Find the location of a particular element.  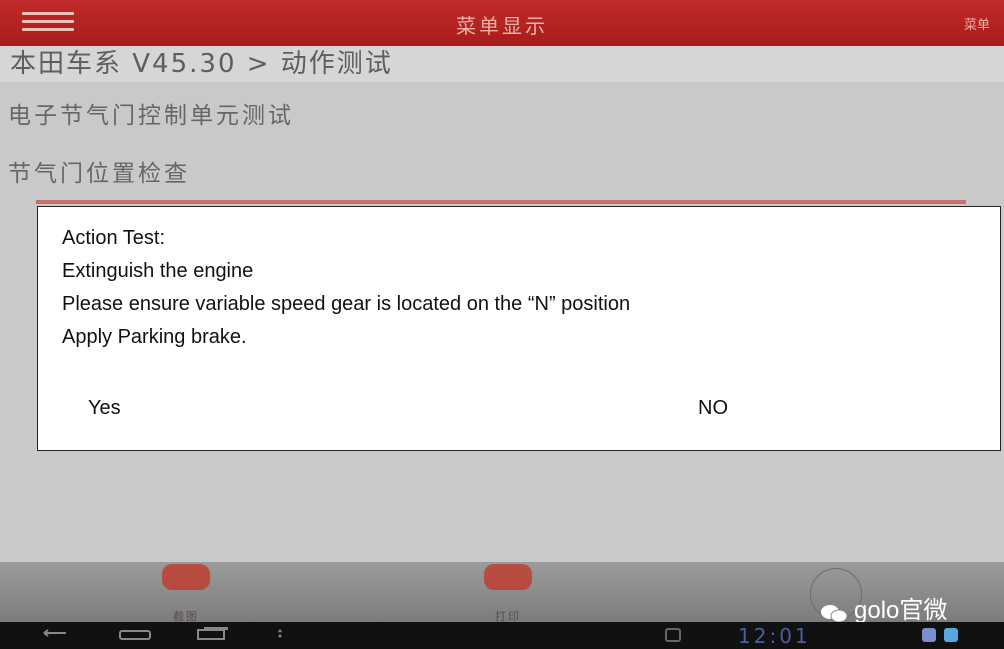

no-button: NO is located at coordinates (713, 408).